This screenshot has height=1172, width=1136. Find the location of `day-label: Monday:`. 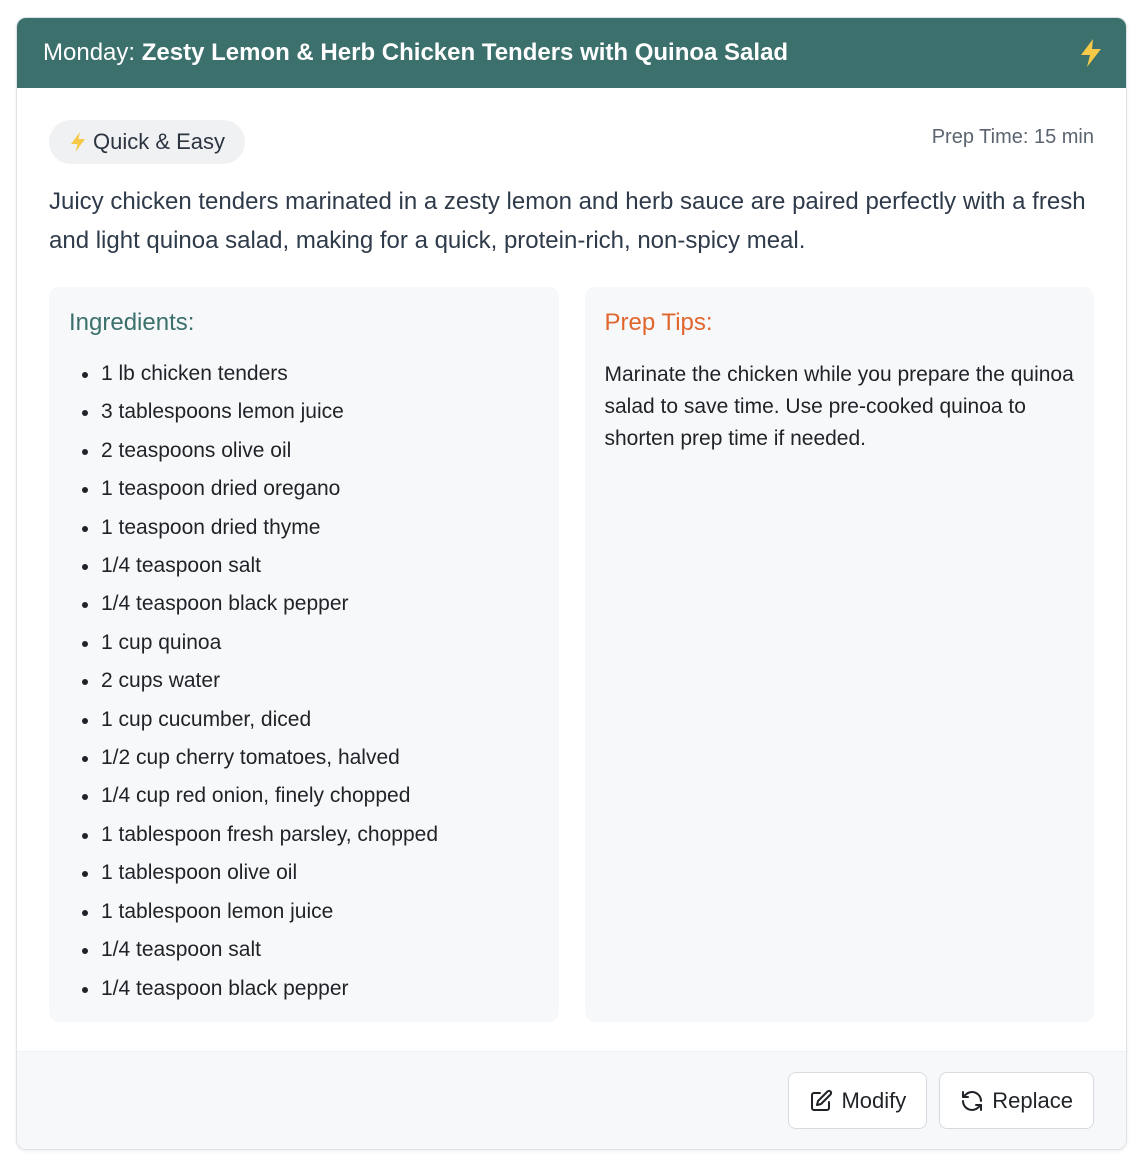

day-label: Monday: is located at coordinates (89, 52).